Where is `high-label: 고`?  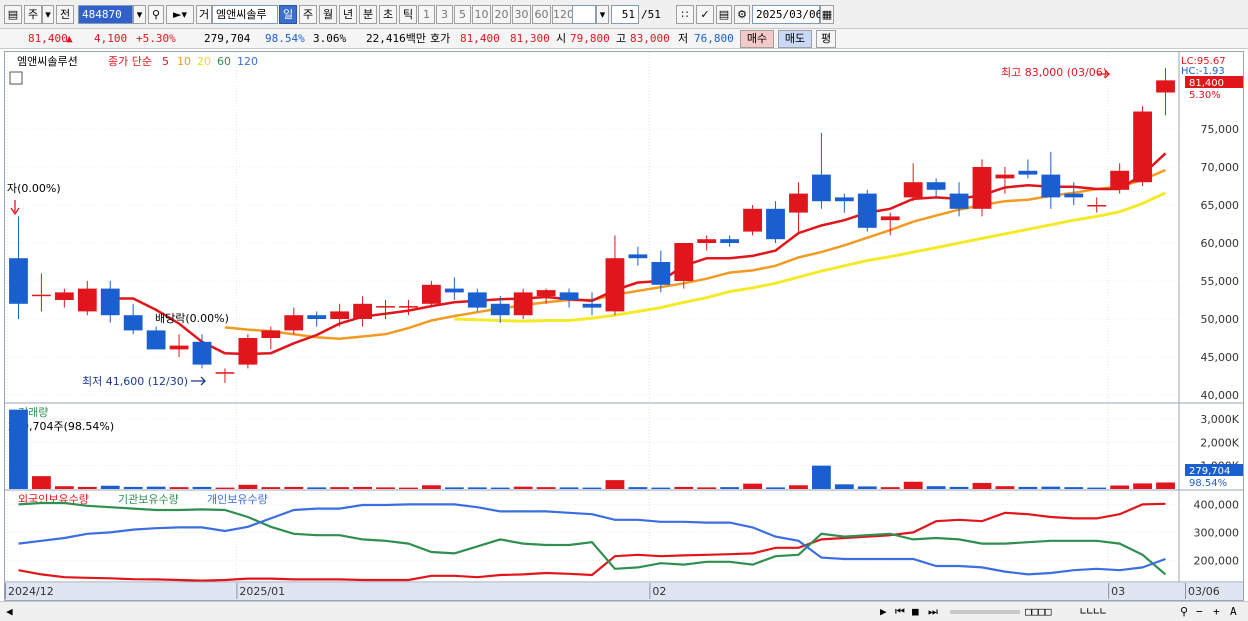
high-label: 고 is located at coordinates (621, 38).